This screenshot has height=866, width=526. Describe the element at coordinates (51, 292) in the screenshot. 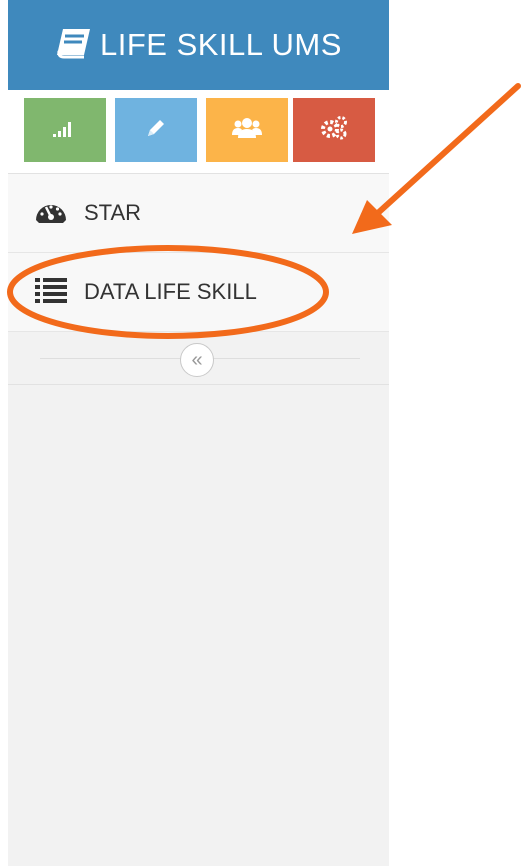

I see `list-icon` at that location.